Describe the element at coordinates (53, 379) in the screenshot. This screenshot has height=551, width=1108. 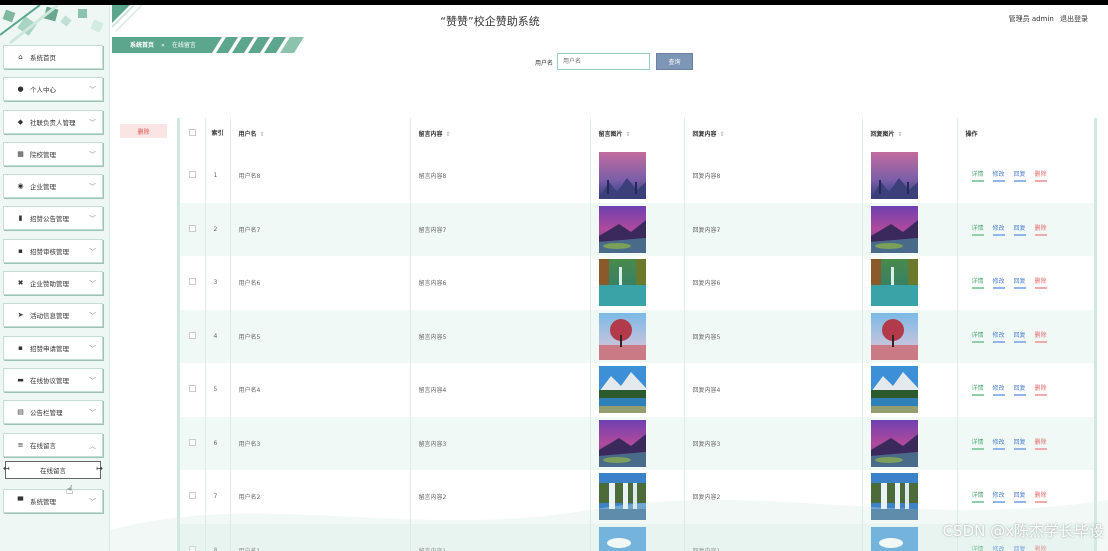
I see `sidebar-item-10: ▬ 在线协议管理 ﹀` at that location.